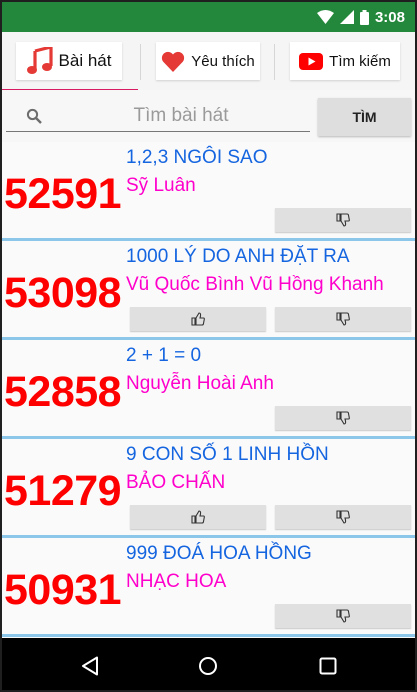 Image resolution: width=417 pixels, height=692 pixels. What do you see at coordinates (63, 293) in the screenshot?
I see `song-number: 53098` at bounding box center [63, 293].